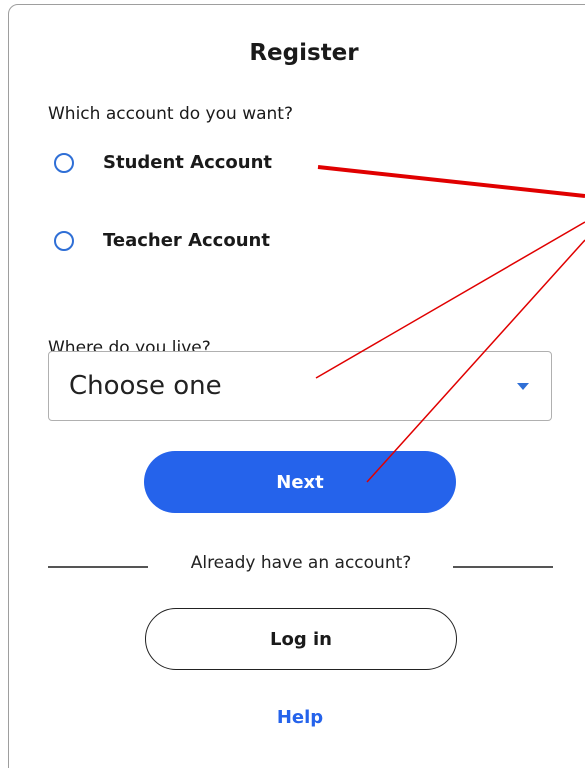 The height and width of the screenshot is (768, 585). What do you see at coordinates (170, 114) in the screenshot?
I see `account-question: Which account do you want?` at bounding box center [170, 114].